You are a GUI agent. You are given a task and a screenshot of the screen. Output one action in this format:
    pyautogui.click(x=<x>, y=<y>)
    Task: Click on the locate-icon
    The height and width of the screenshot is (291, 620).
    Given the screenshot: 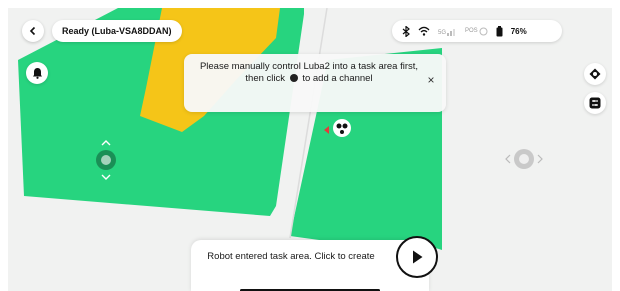 What is the action you would take?
    pyautogui.click(x=595, y=74)
    